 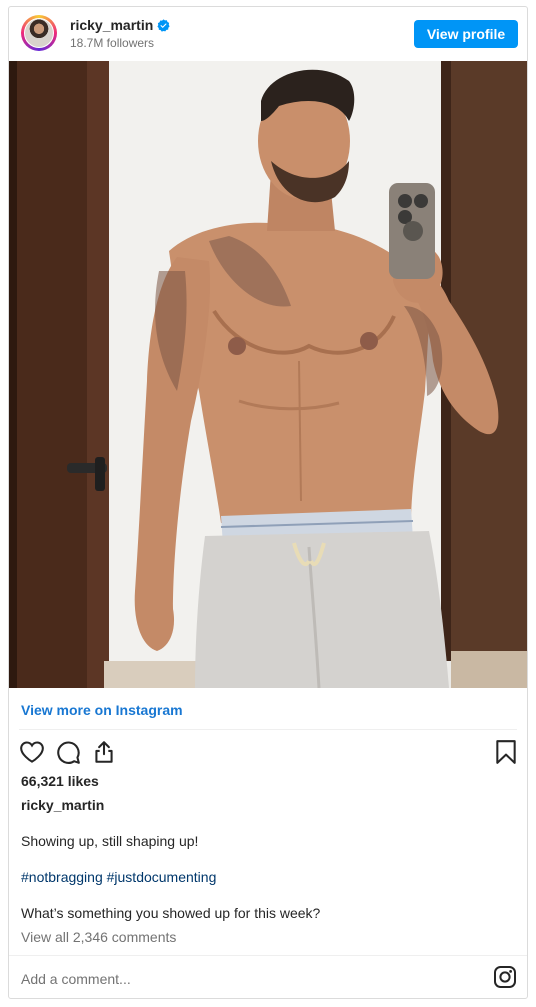 What do you see at coordinates (62, 805) in the screenshot?
I see `caption-username: ricky_martin` at bounding box center [62, 805].